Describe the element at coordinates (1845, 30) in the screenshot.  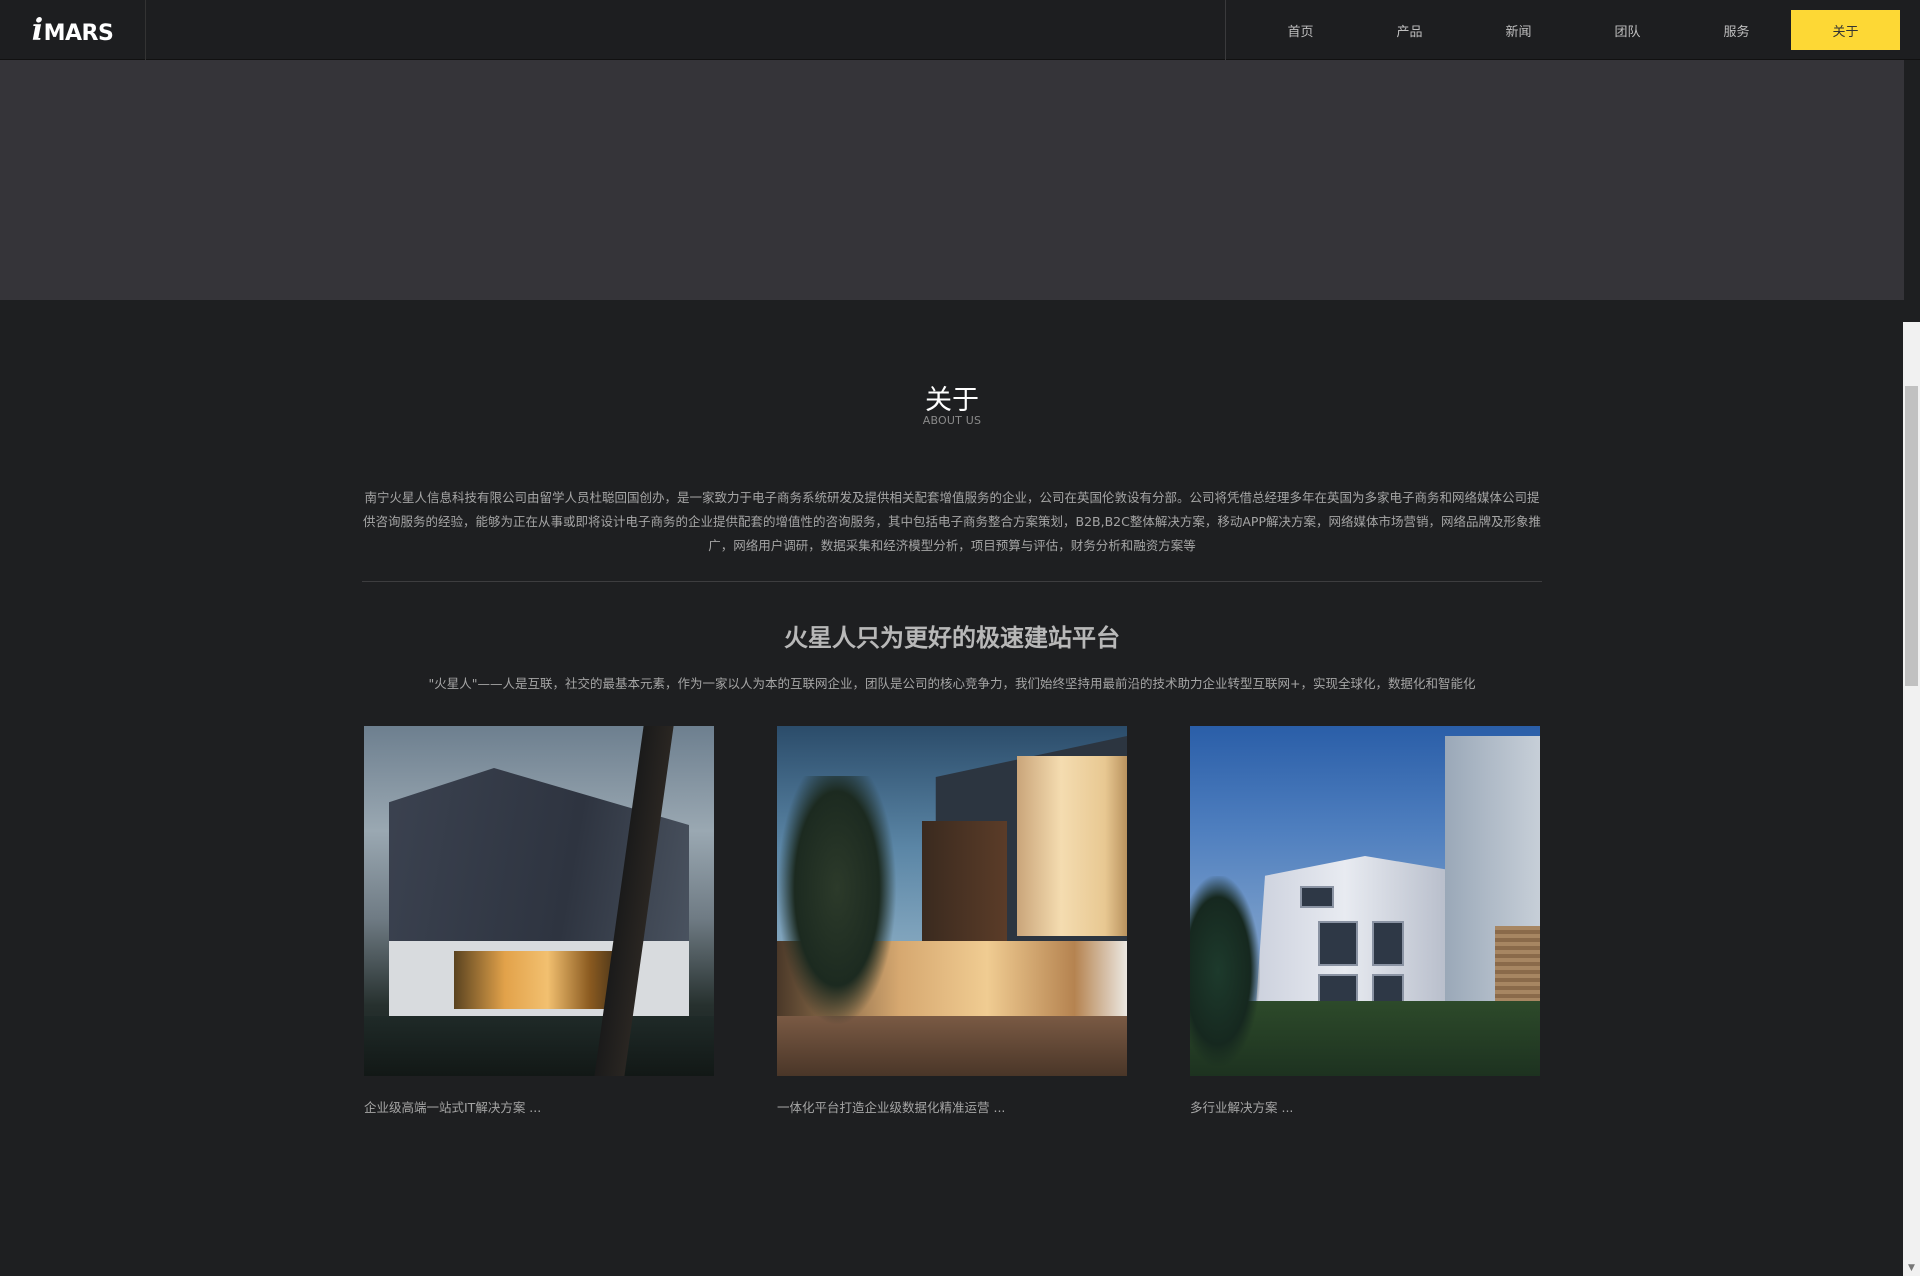
I see `nav-item-about: 关于` at that location.